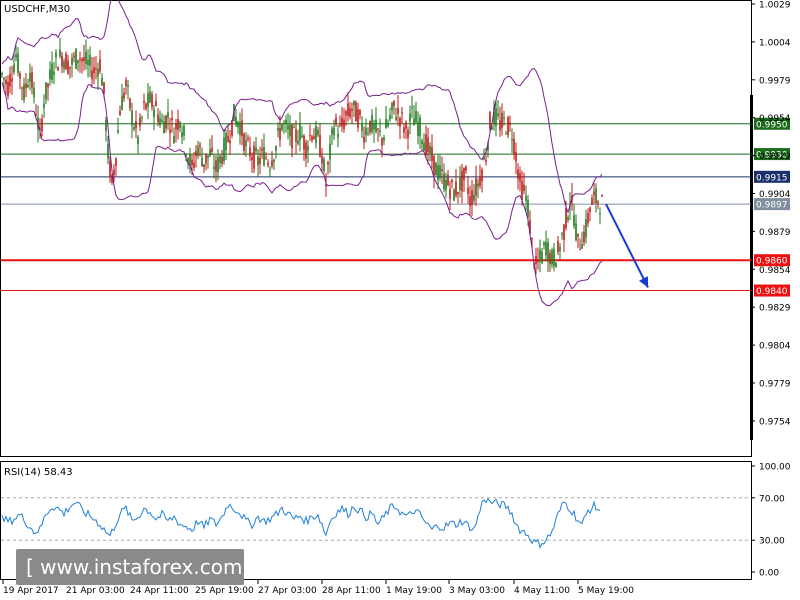 The image size is (800, 600). I want to click on time-tick-label: 28 Apr 11:00, so click(351, 591).